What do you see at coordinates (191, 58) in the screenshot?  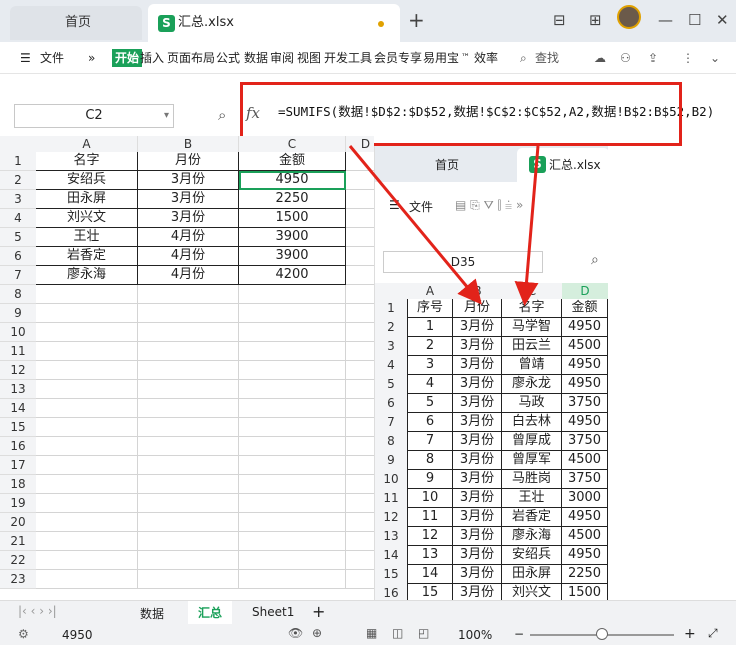 I see `tab-page-layout: 页面布局` at bounding box center [191, 58].